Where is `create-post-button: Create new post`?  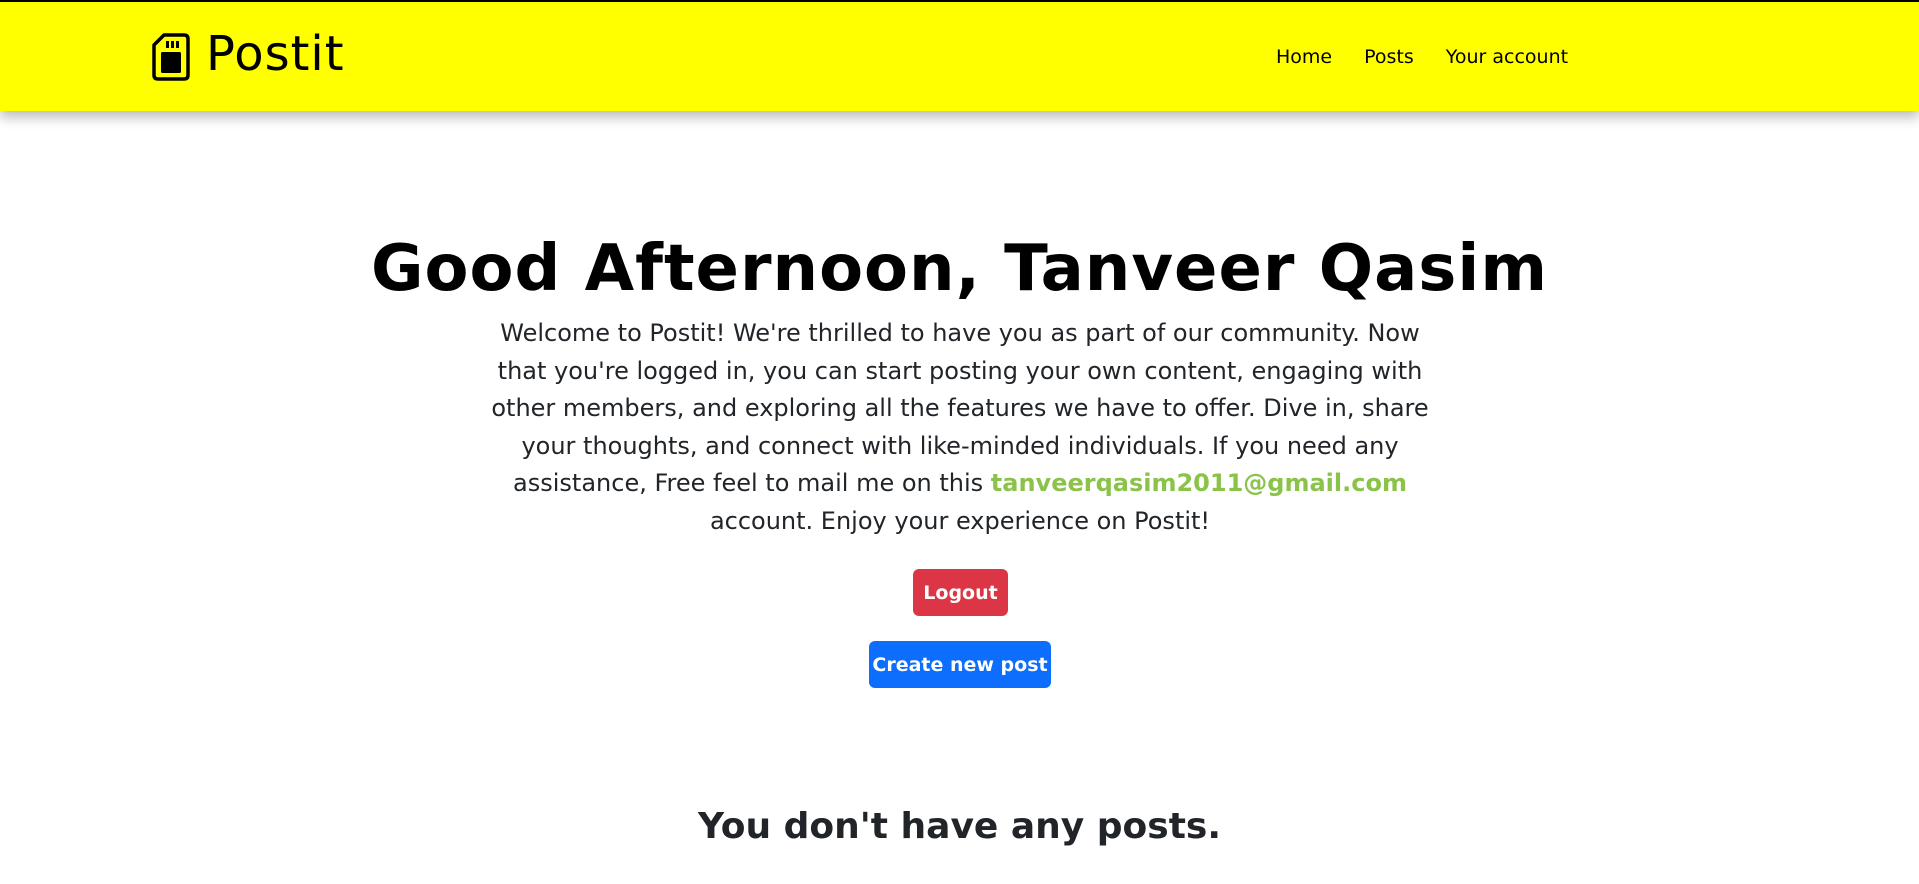
create-post-button: Create new post is located at coordinates (960, 664).